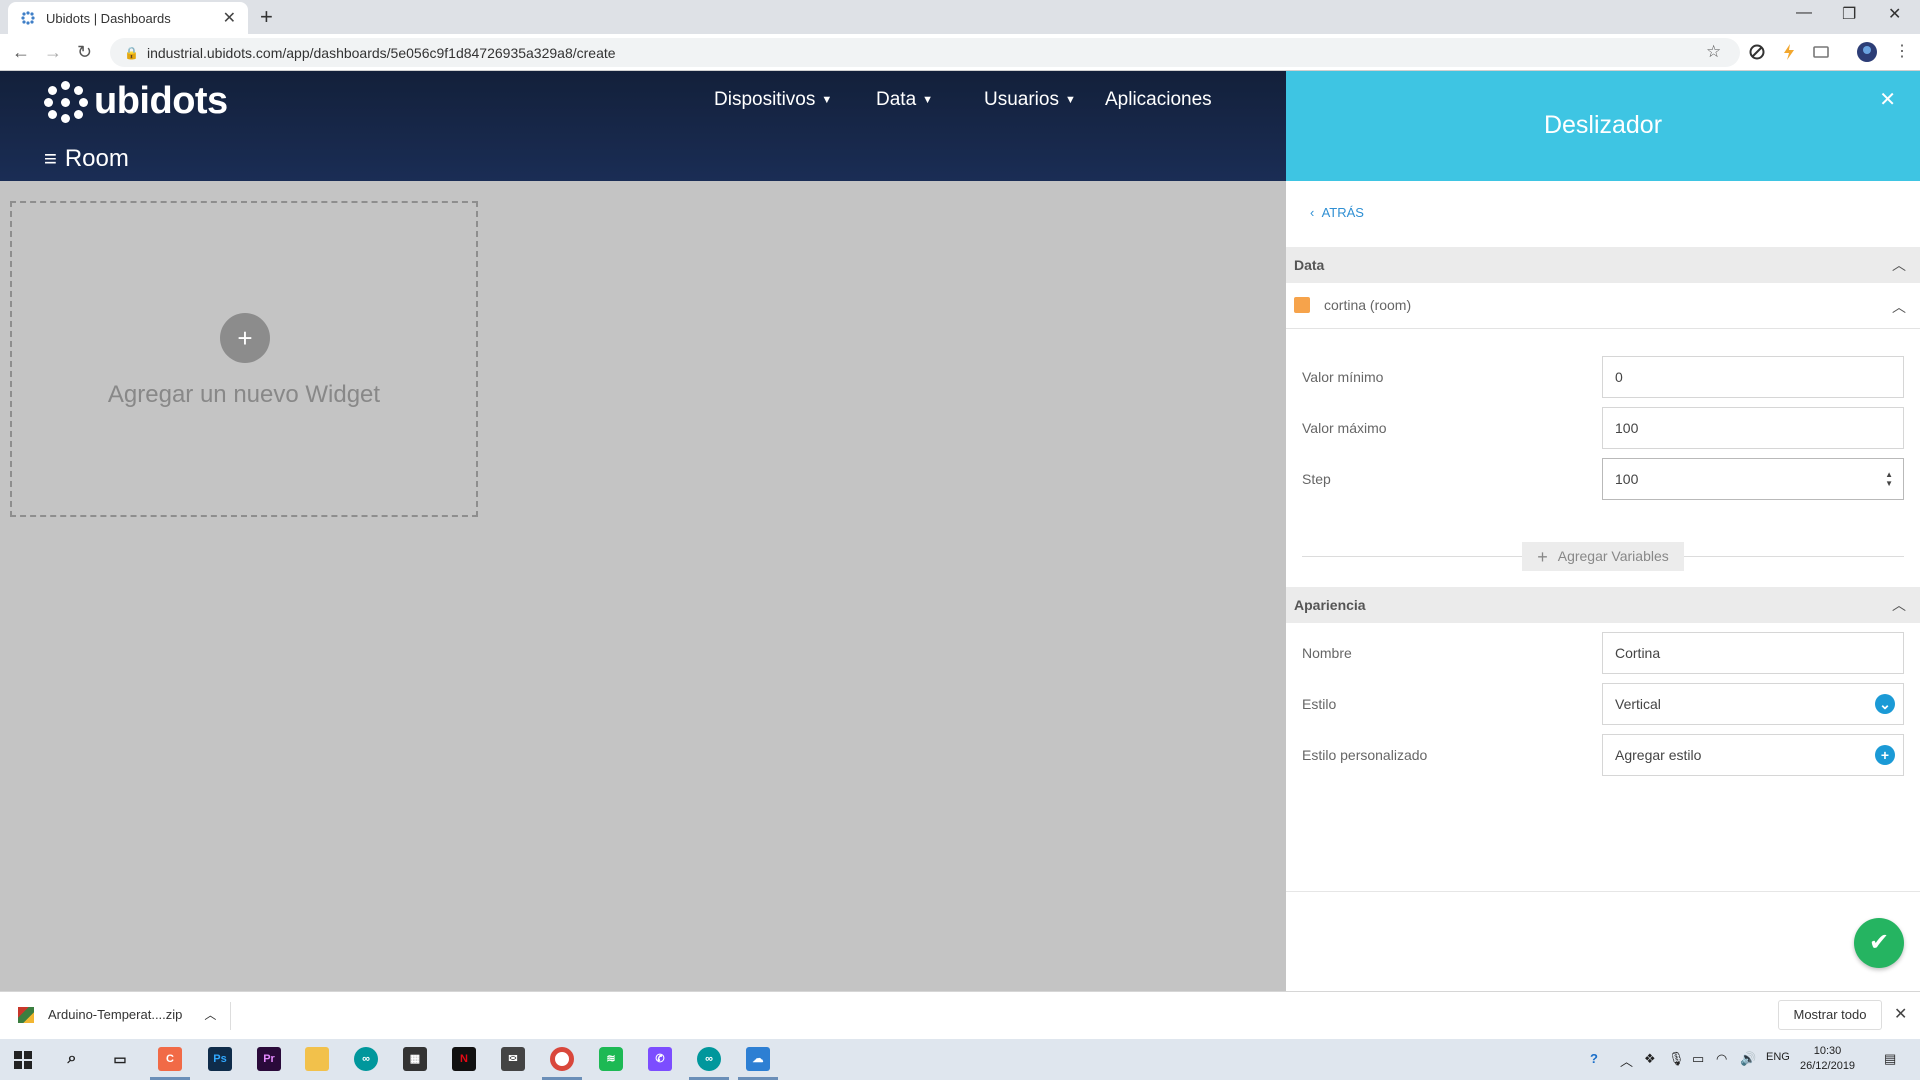  Describe the element at coordinates (1753, 479) in the screenshot. I see `step-input: 100 ▲ ▼` at that location.